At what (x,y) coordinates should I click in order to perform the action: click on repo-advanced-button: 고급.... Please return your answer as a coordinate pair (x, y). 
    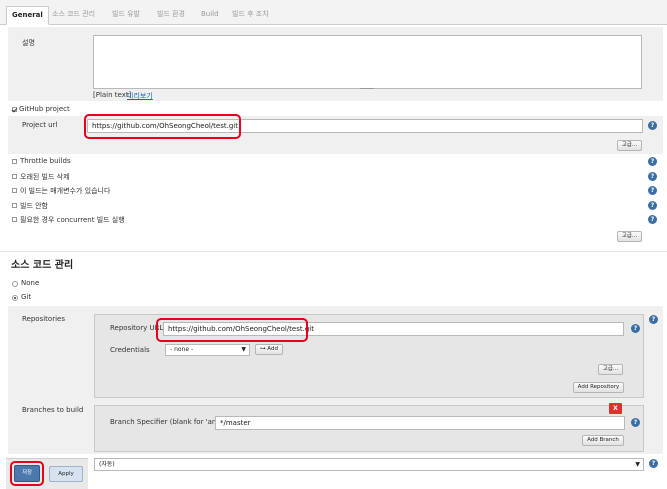
    Looking at the image, I should click on (610, 369).